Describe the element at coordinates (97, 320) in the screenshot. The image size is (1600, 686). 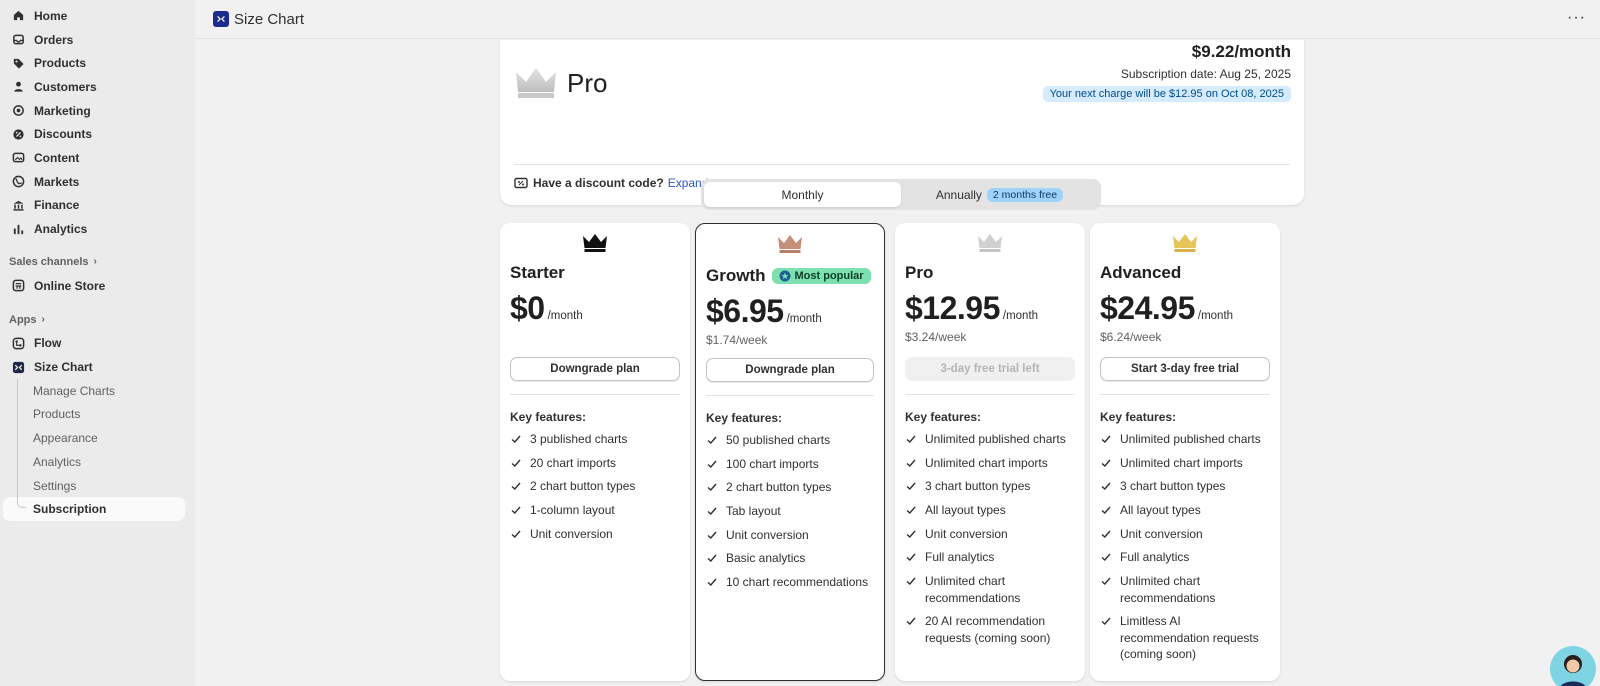
I see `apps-header: Apps ›` at that location.